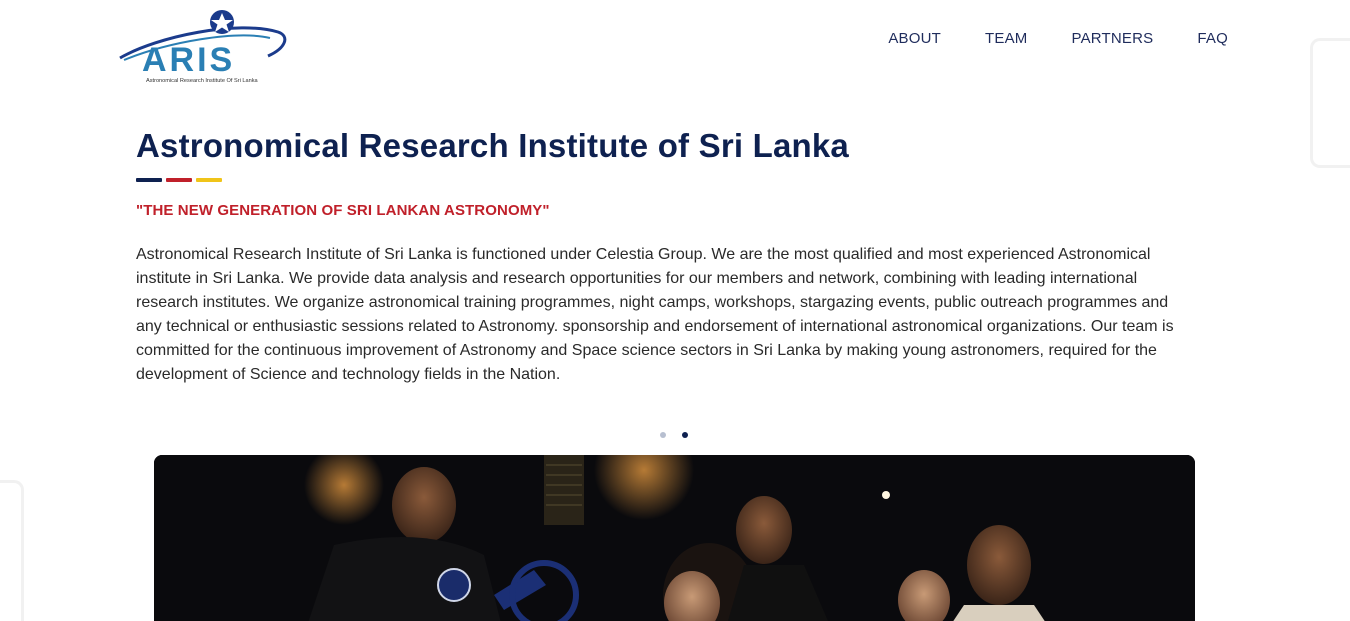 The height and width of the screenshot is (621, 1350). I want to click on decorative-shape-left, so click(12, 550).